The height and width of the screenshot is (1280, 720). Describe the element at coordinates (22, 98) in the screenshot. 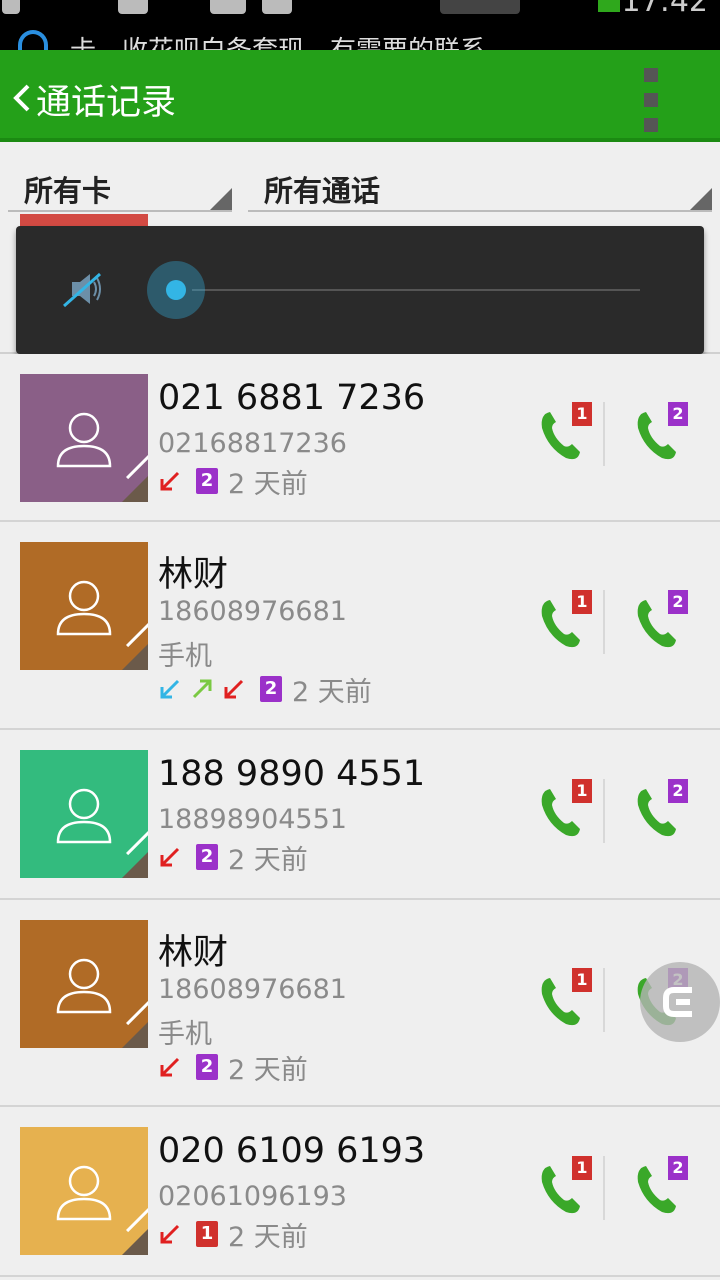

I see `back-arrow-icon` at that location.